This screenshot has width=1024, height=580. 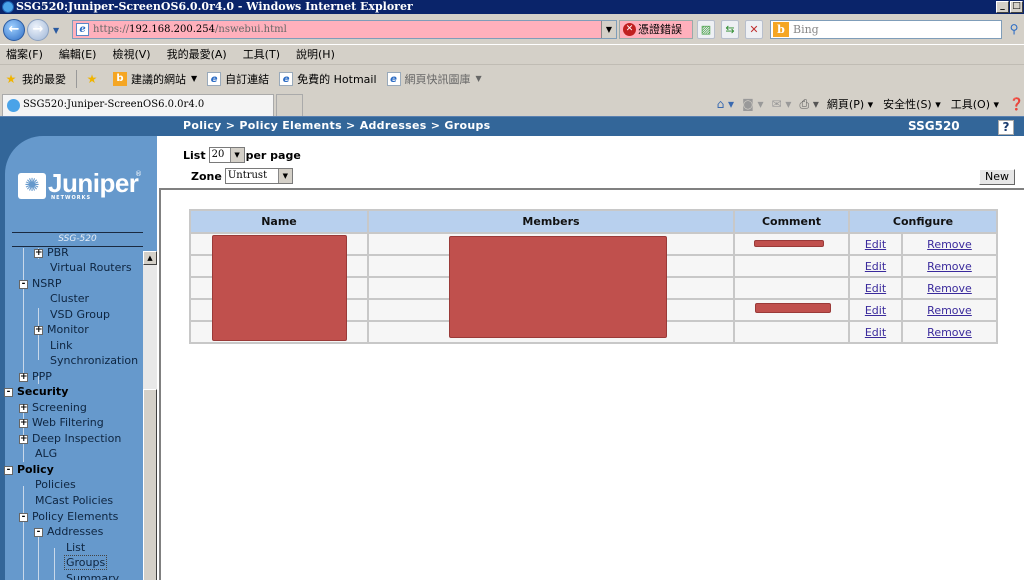 I want to click on tree-item-groups: Groups, so click(x=86, y=562).